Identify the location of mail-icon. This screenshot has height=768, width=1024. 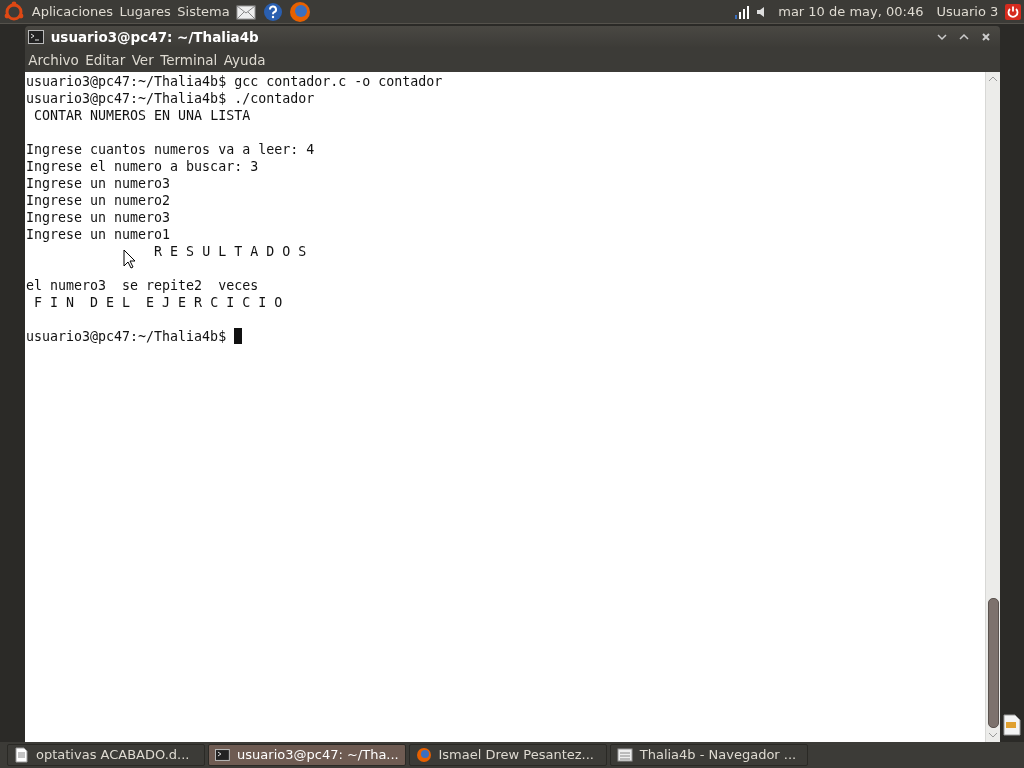
(246, 11).